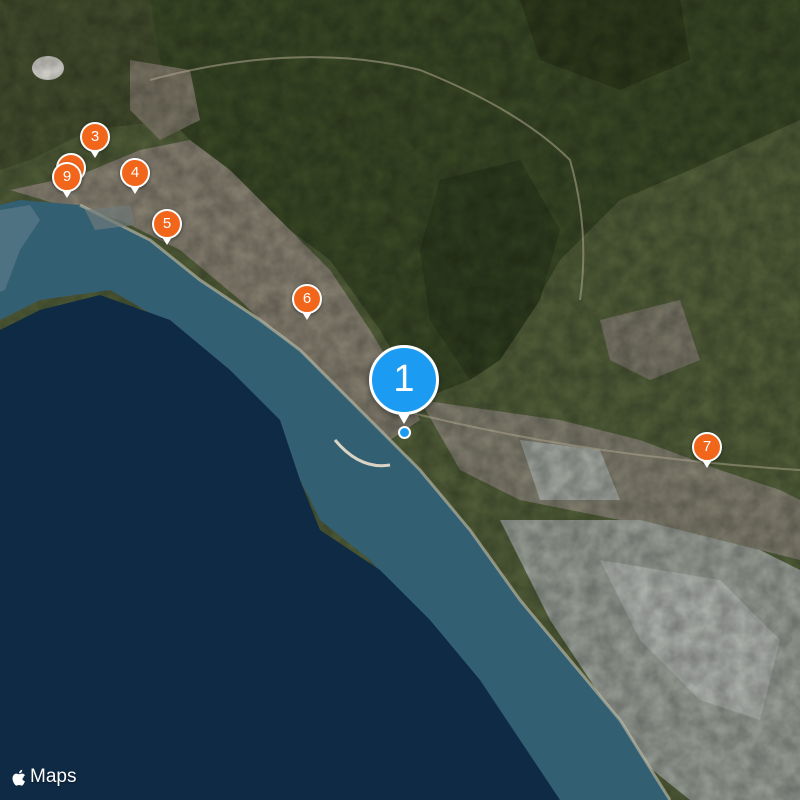 The image size is (800, 800). I want to click on map-marker-4: 4, so click(135, 173).